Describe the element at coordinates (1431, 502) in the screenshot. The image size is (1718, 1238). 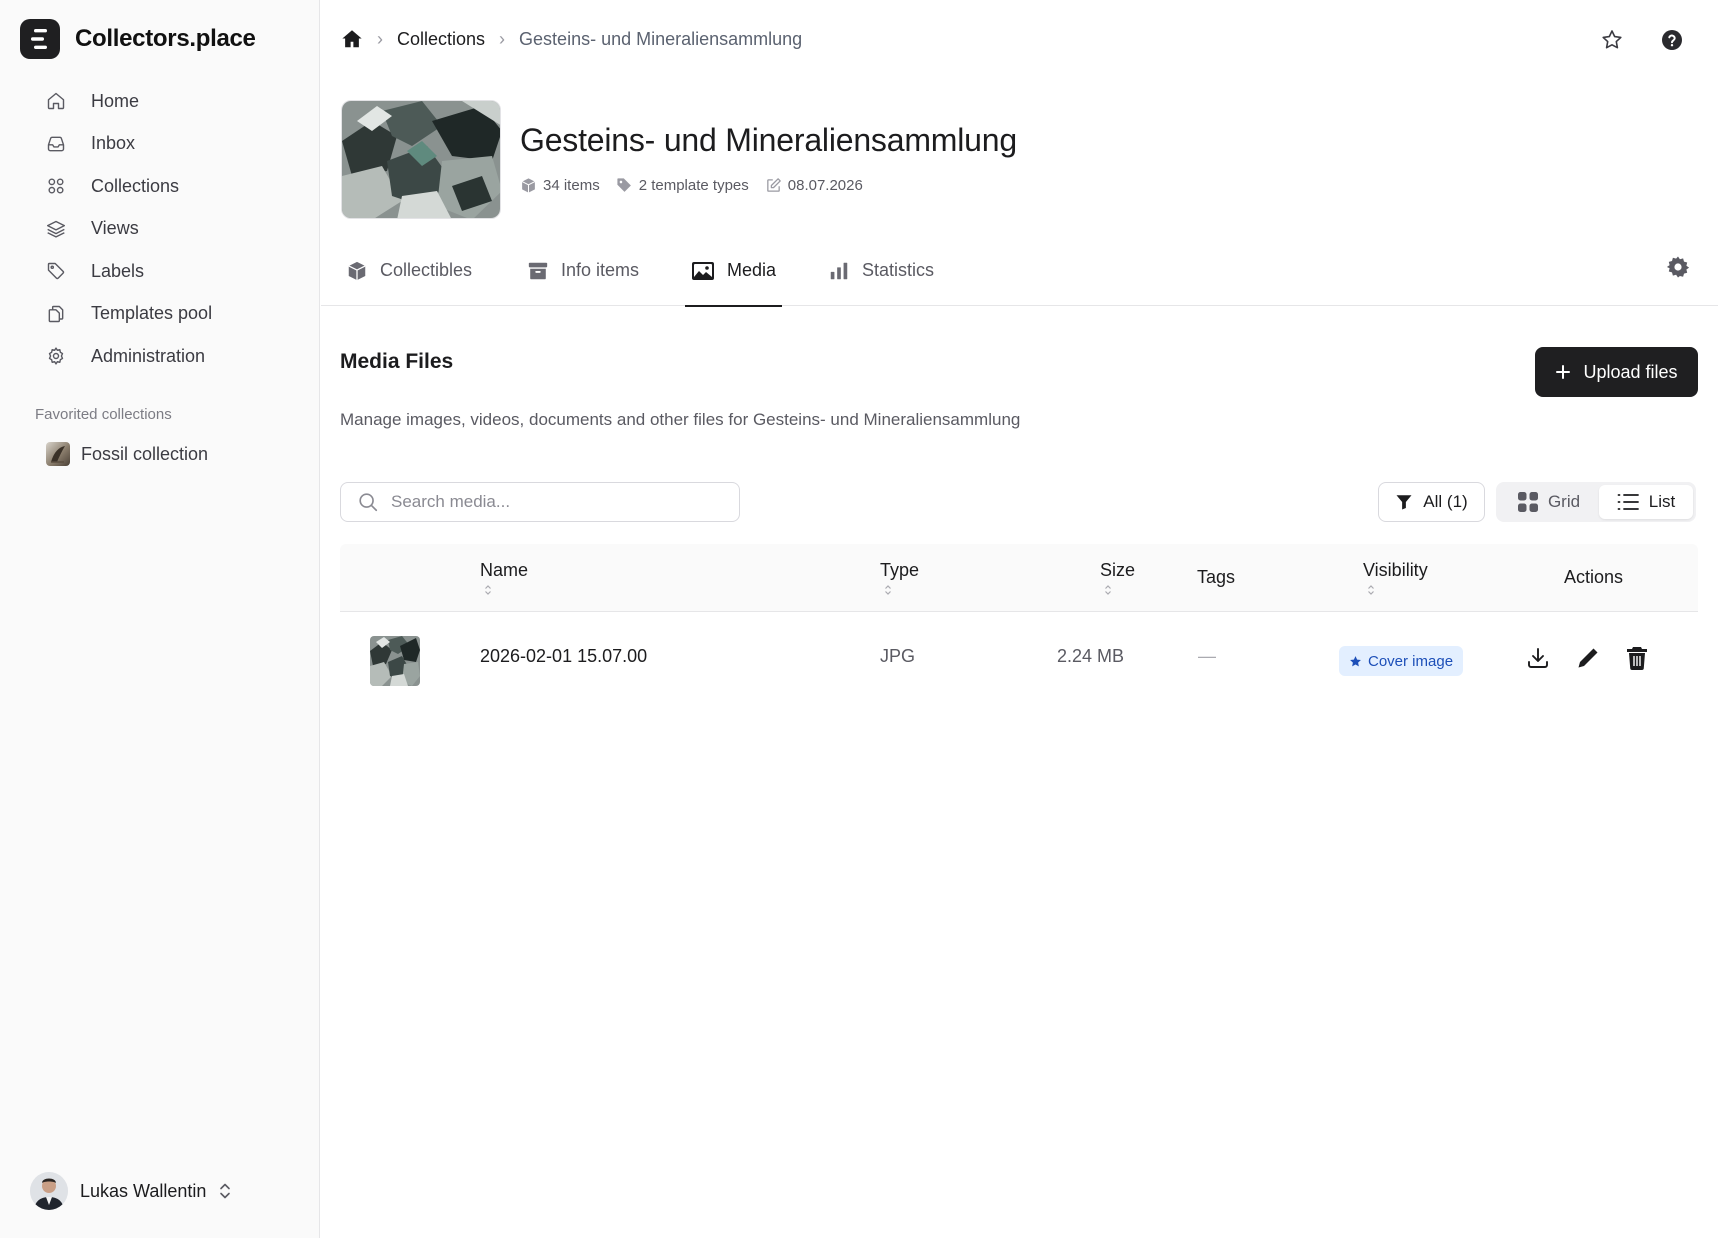
I see `filter-button: All (1)` at that location.